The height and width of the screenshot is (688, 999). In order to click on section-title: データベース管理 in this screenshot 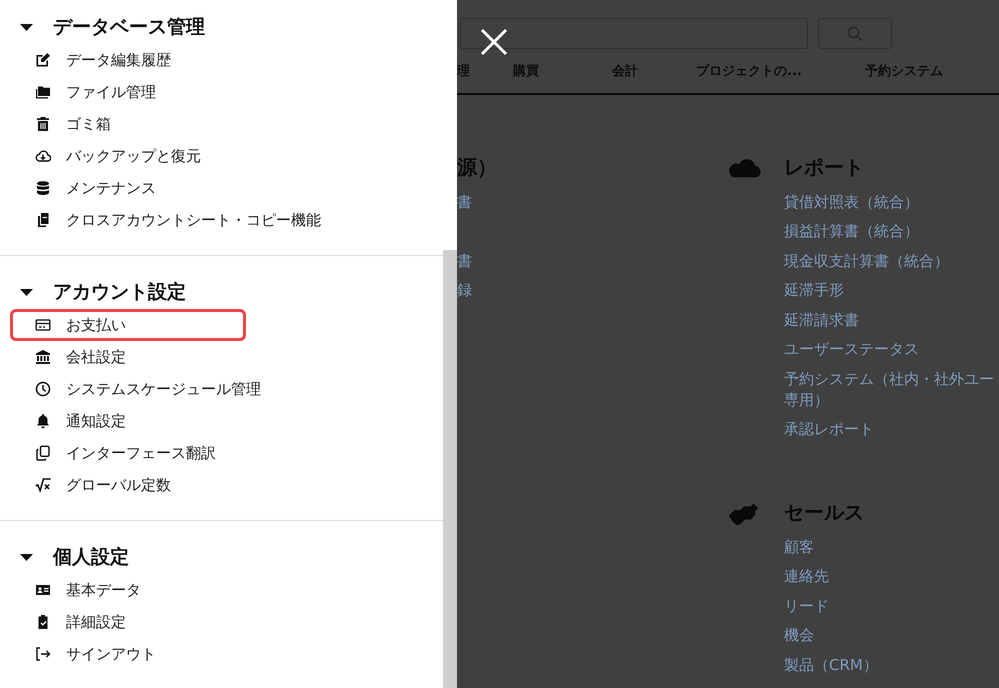, I will do `click(129, 27)`.